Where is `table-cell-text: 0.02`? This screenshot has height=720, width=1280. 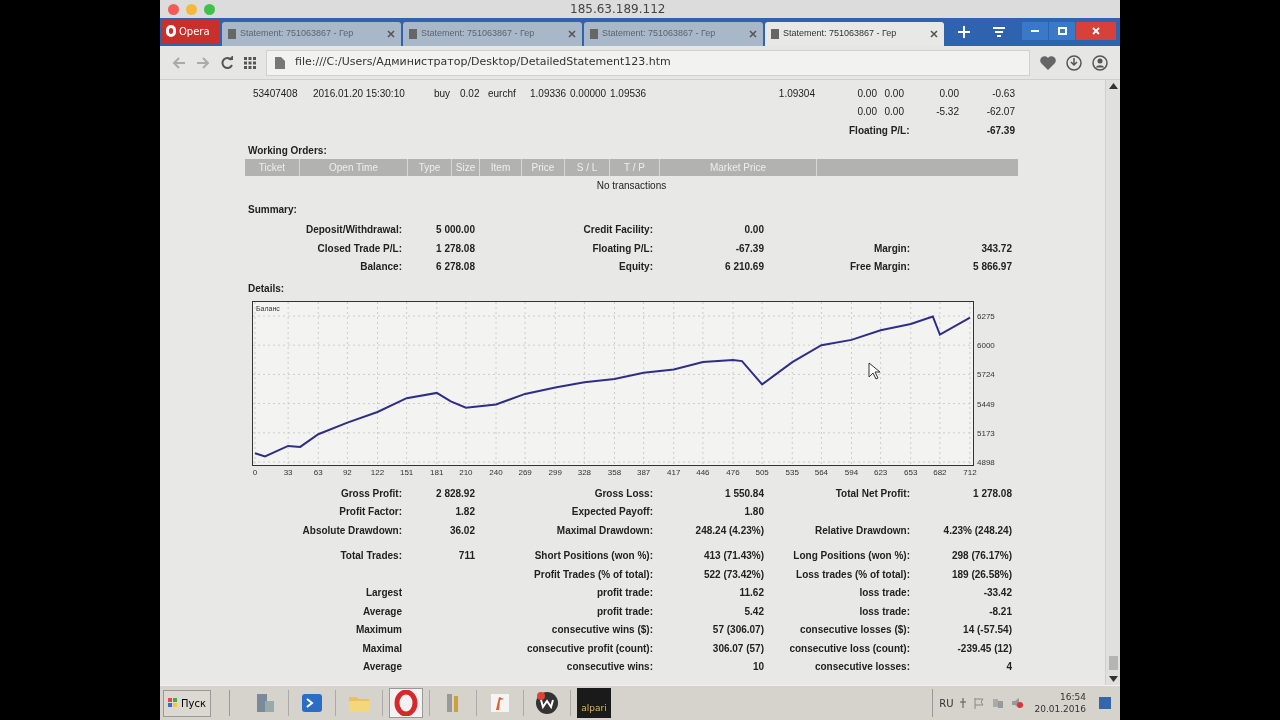
table-cell-text: 0.02 is located at coordinates (469, 93).